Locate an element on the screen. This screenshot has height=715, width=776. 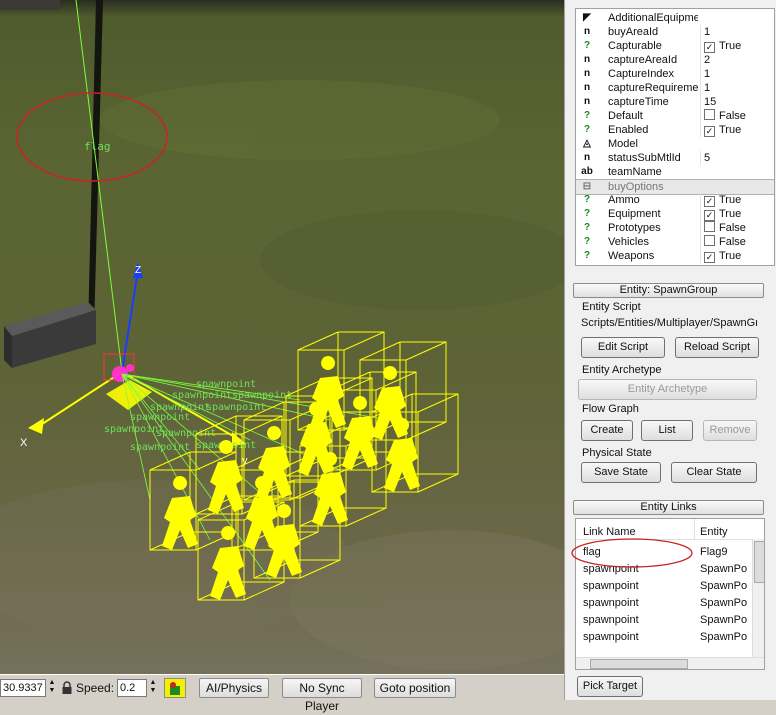
no-sync-player-button: No Sync Player is located at coordinates (322, 695).